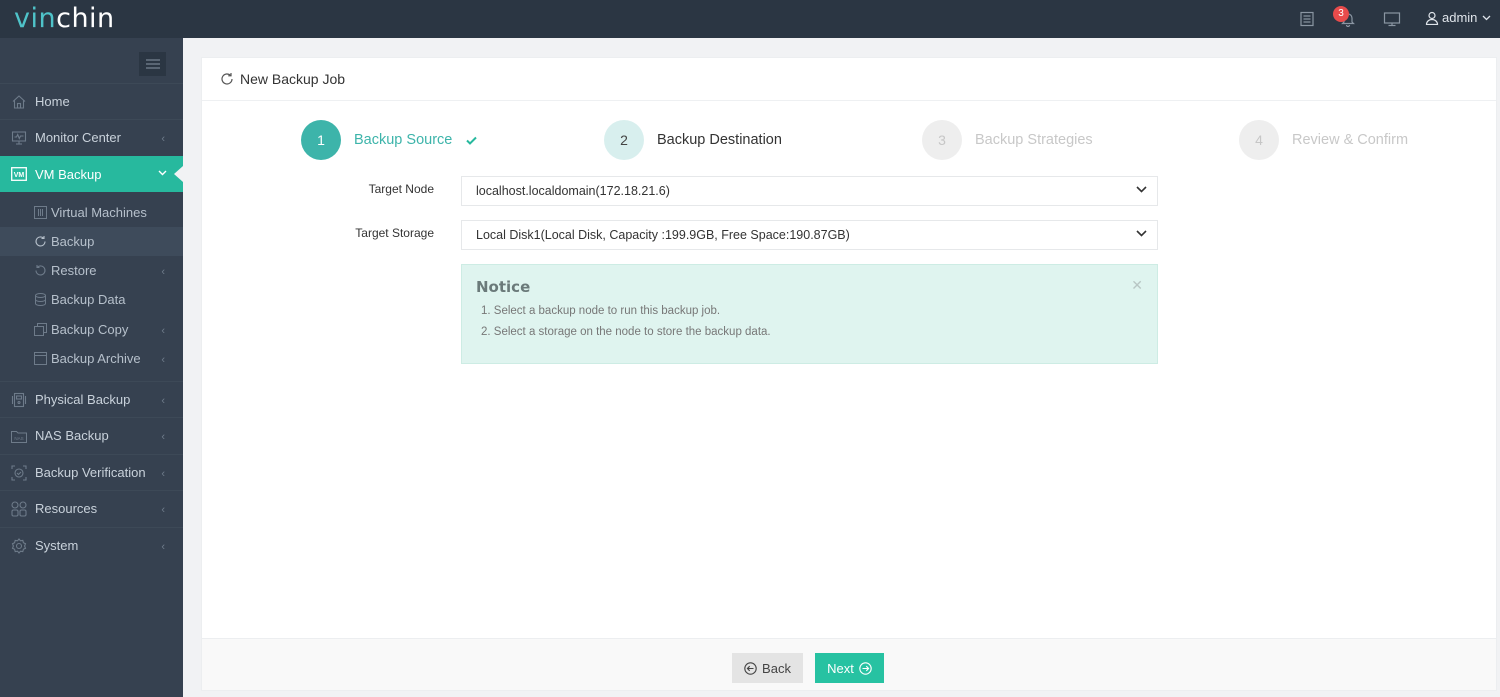  Describe the element at coordinates (91, 212) in the screenshot. I see `sidebar-subitem-virtual-machines: Virtual Machines` at that location.